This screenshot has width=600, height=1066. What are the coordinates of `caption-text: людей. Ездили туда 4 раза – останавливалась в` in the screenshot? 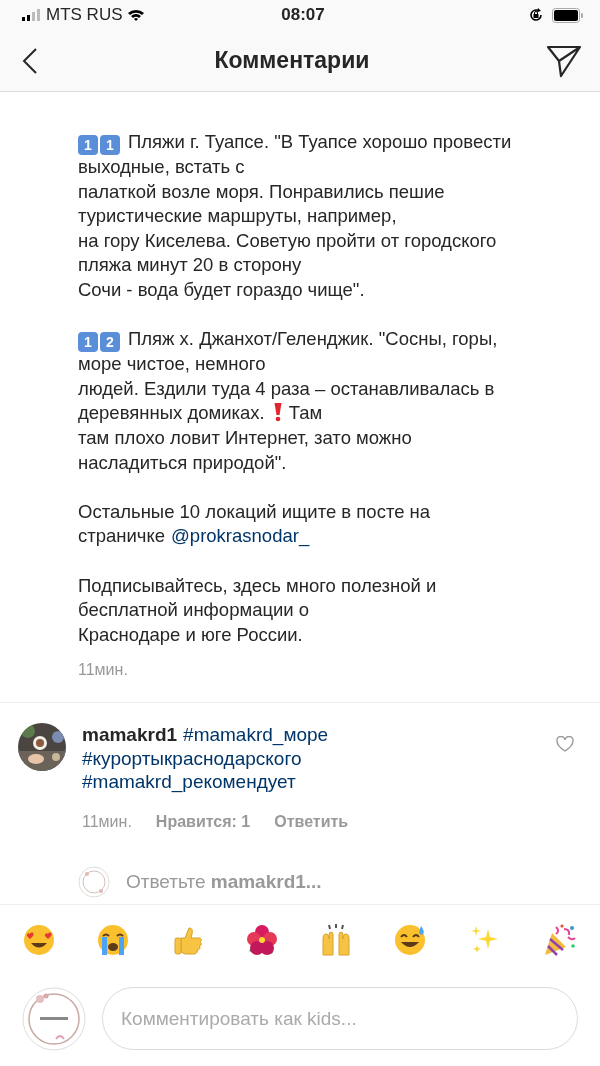 It's located at (286, 388).